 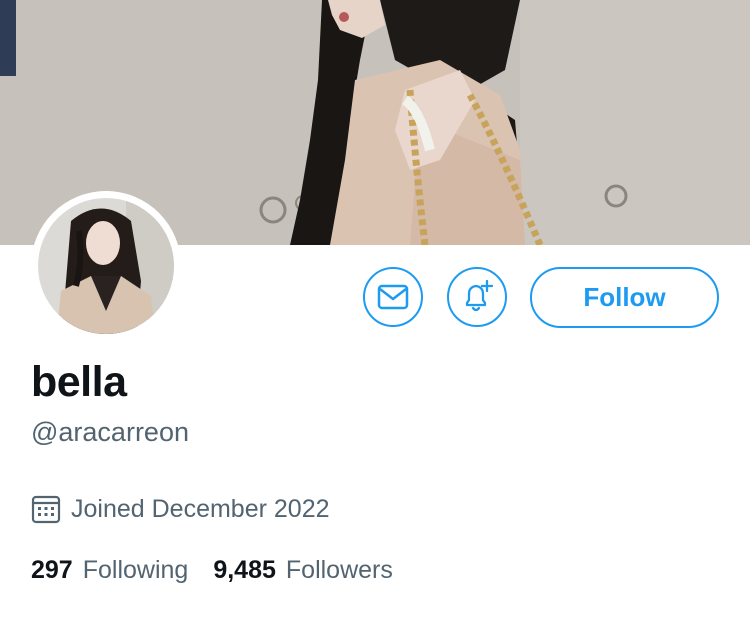 I want to click on follow-button: Follow, so click(x=624, y=297).